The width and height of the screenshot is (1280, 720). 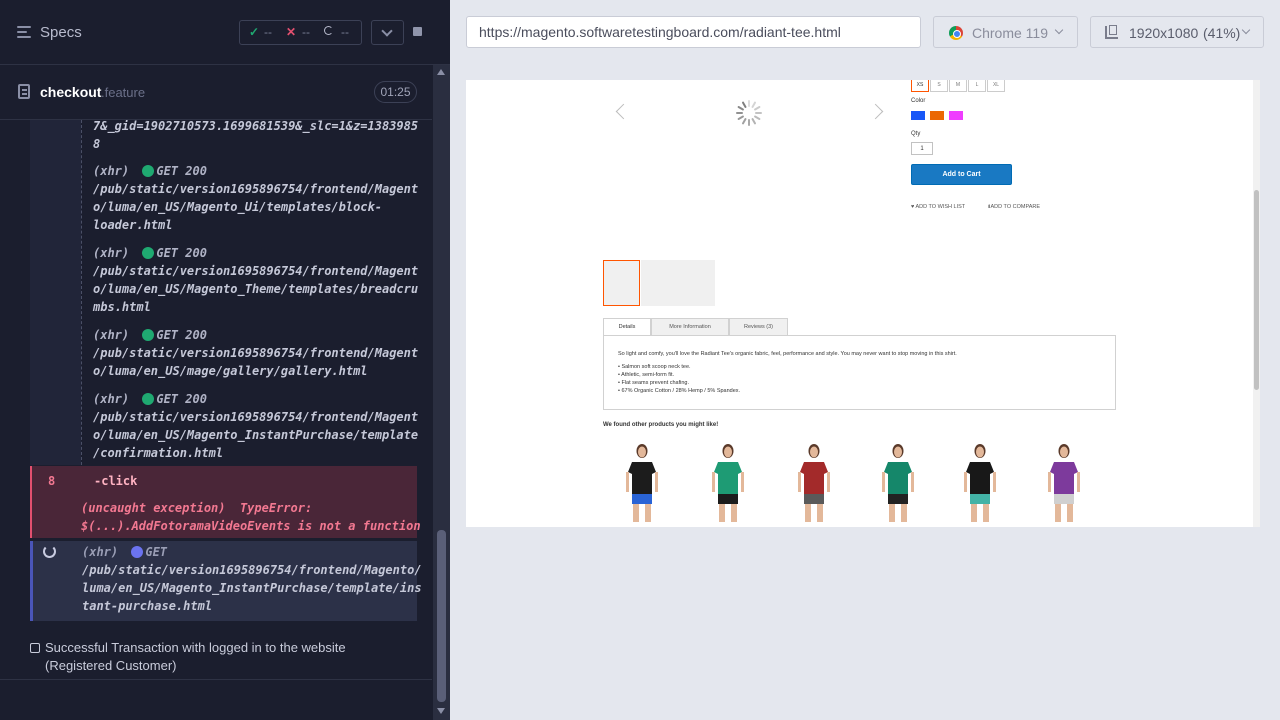 I want to click on aut-scrollbar-thumb, so click(x=1256, y=290).